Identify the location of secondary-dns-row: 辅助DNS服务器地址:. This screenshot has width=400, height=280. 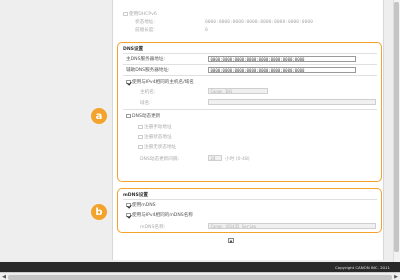
(167, 70).